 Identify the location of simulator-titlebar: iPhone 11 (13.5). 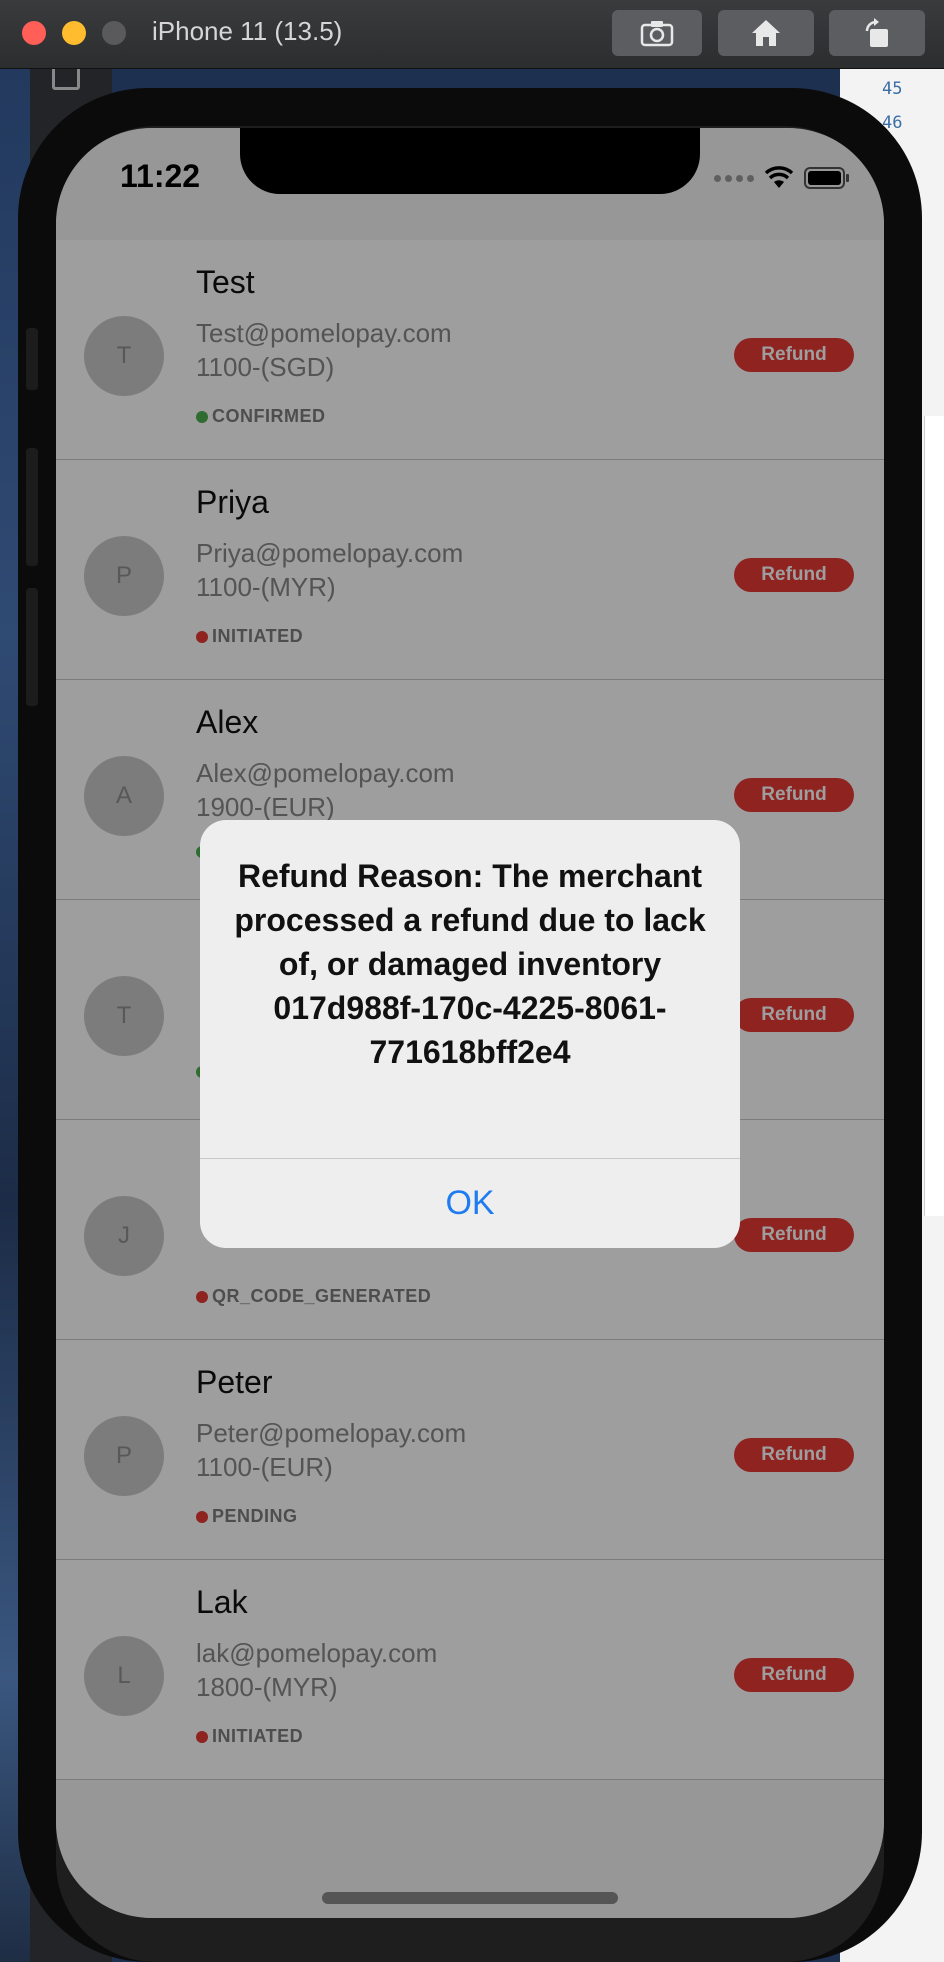
(472, 34).